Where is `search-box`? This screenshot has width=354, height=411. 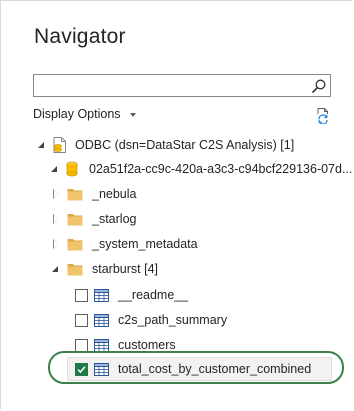
search-box is located at coordinates (182, 85).